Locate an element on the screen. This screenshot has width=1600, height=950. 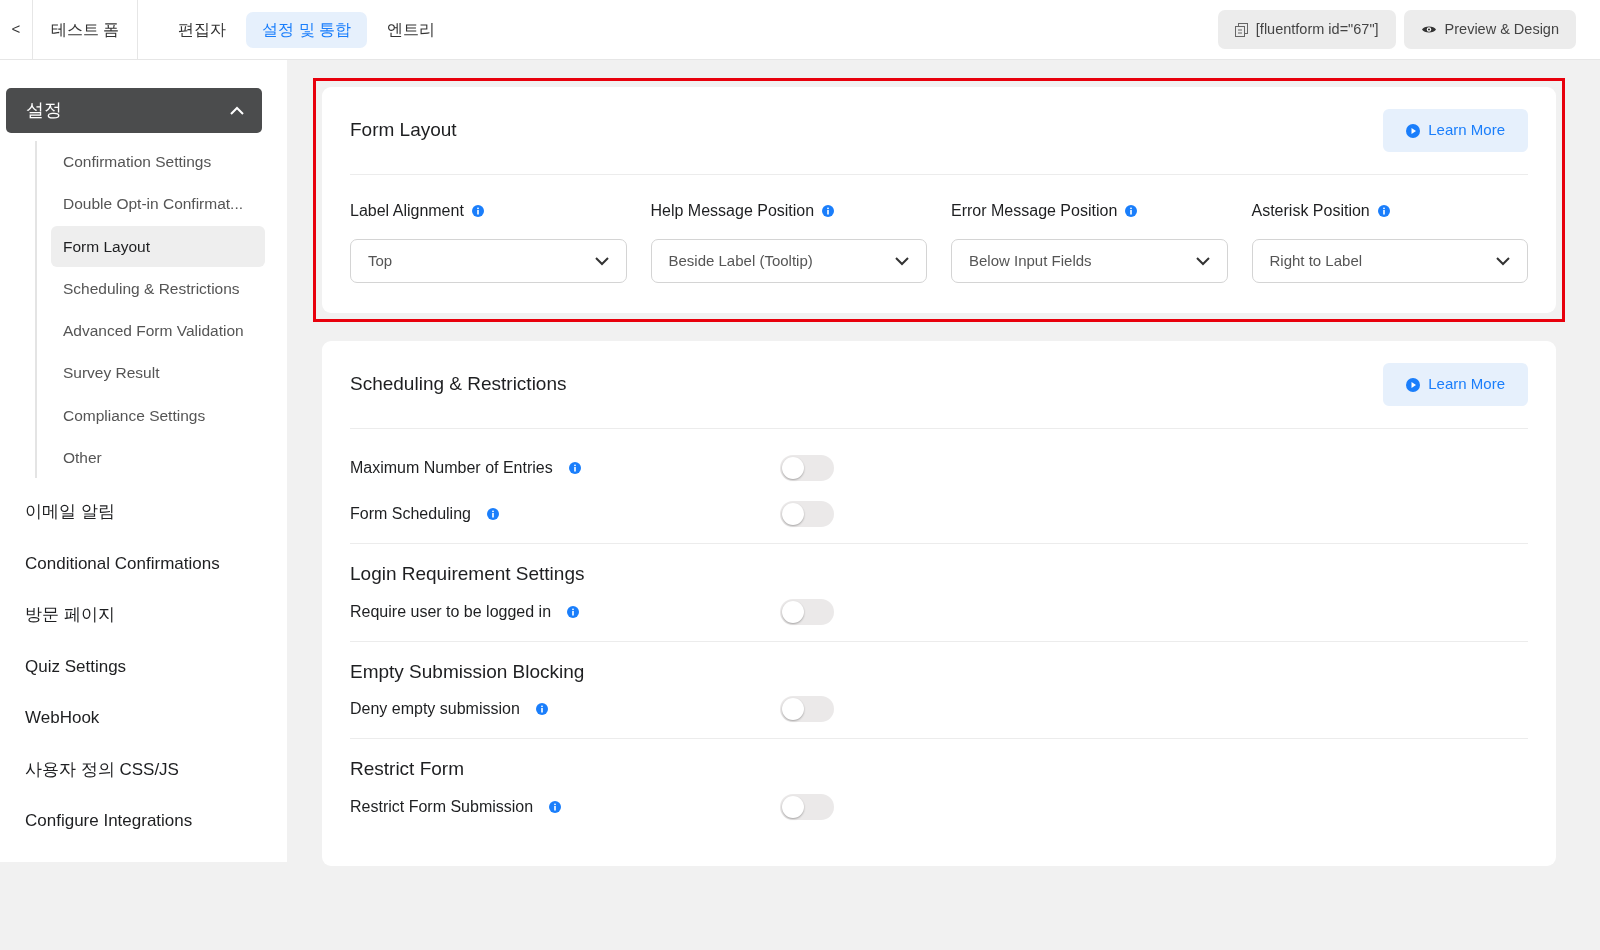
select-field: Top is located at coordinates (488, 261).